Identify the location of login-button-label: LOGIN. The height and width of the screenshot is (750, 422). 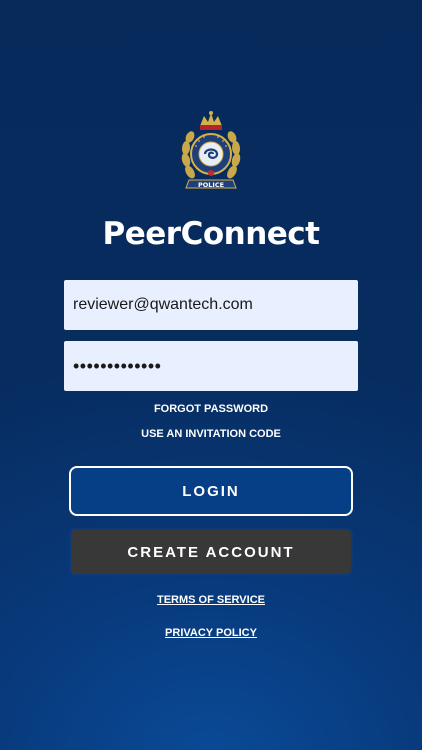
(211, 491).